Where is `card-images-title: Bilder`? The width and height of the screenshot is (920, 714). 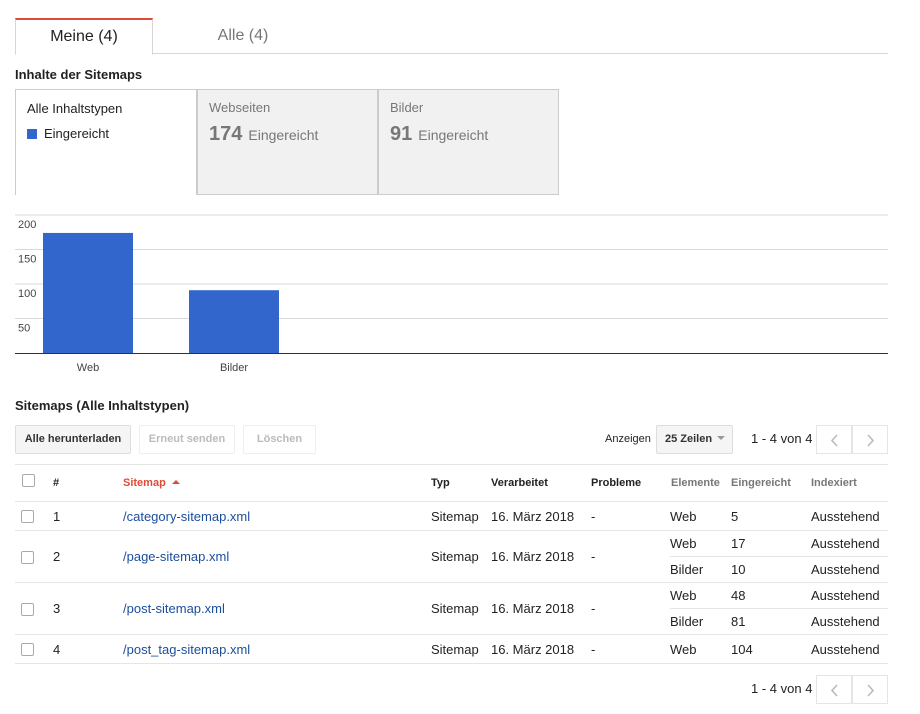 card-images-title: Bilder is located at coordinates (407, 107).